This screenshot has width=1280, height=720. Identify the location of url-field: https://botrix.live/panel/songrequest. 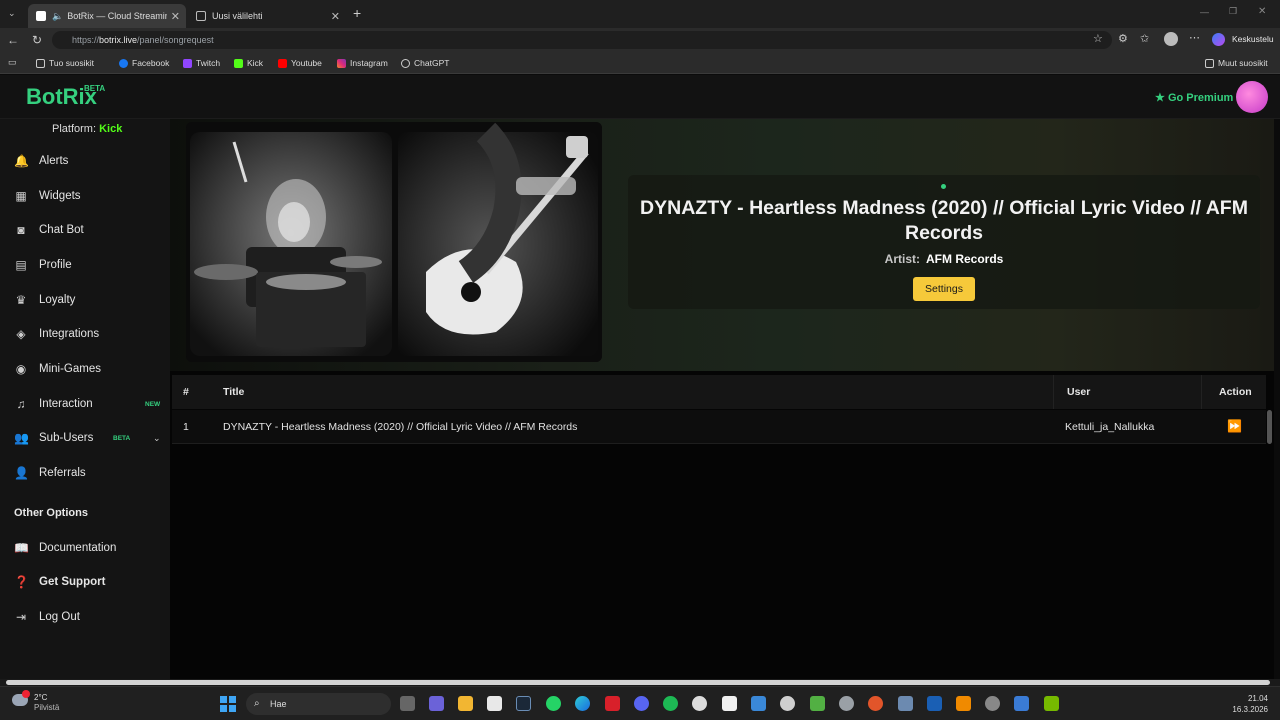
(582, 40).